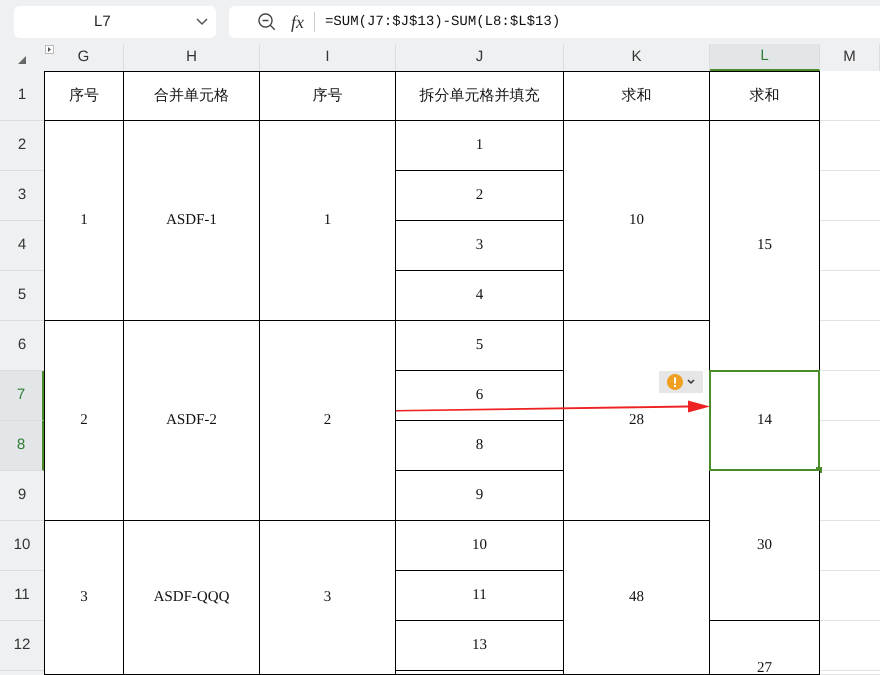 This screenshot has width=880, height=675. What do you see at coordinates (192, 598) in the screenshot?
I see `table-cell: ASDF-QQQ` at bounding box center [192, 598].